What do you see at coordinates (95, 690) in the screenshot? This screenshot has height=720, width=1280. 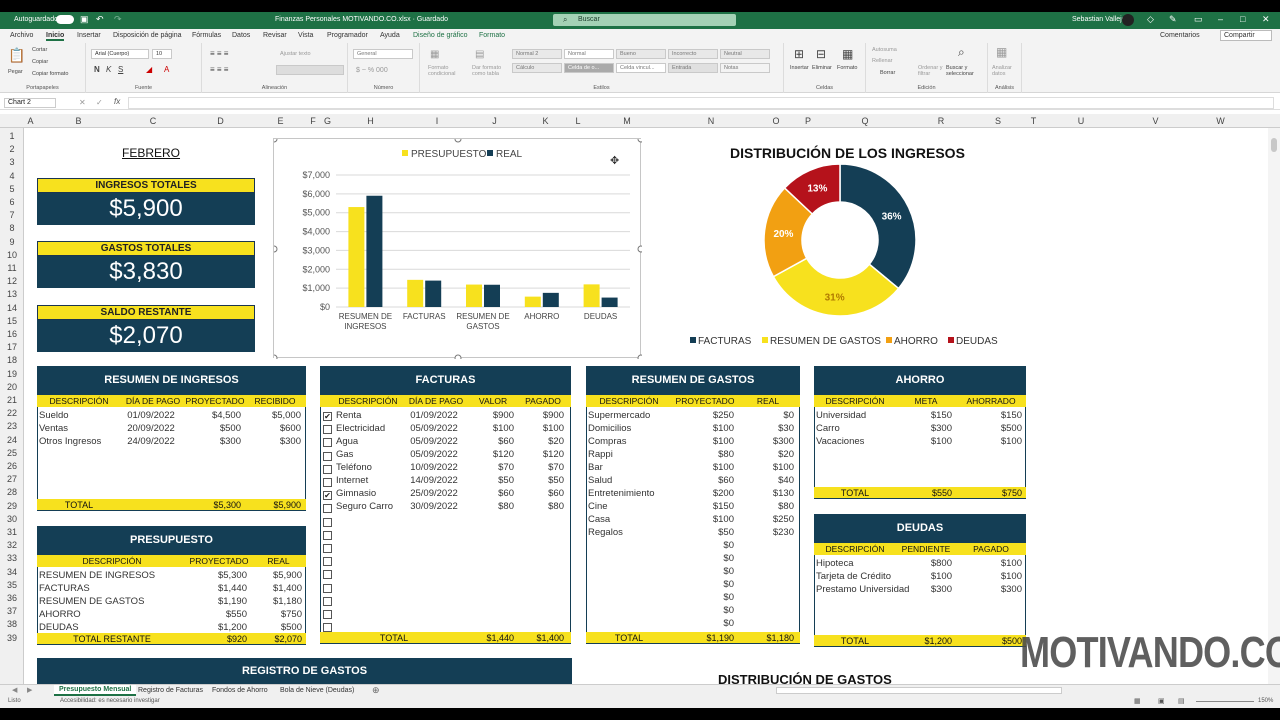 I see `sheet-tab-presupuesto: Presupuesto Mensual` at bounding box center [95, 690].